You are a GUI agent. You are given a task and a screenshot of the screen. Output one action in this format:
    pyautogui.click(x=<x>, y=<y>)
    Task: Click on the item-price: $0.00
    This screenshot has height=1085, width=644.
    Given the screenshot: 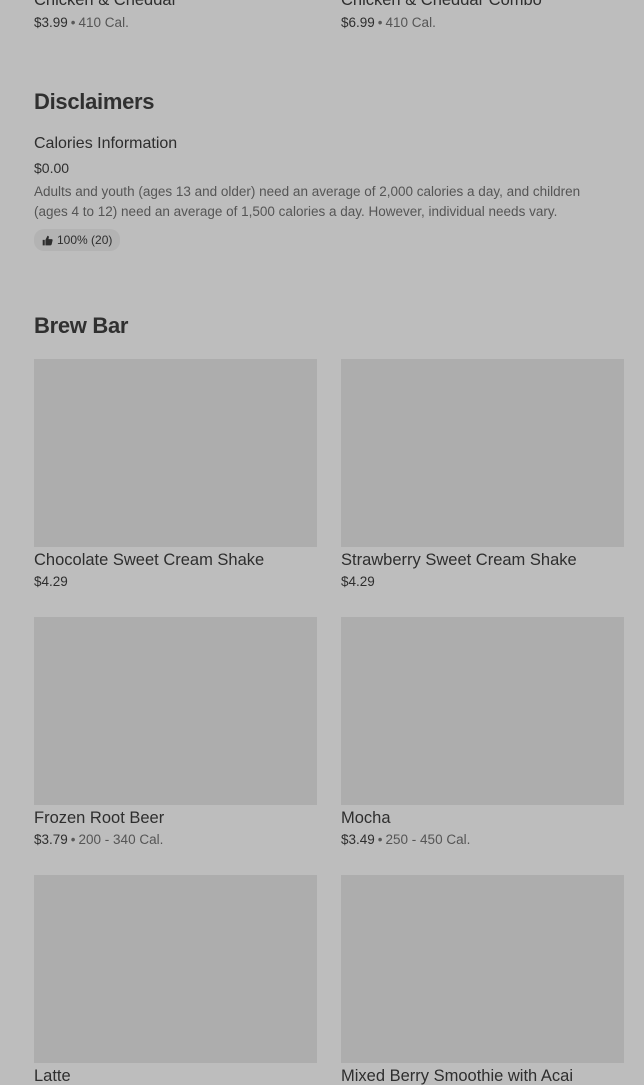 What is the action you would take?
    pyautogui.click(x=52, y=168)
    